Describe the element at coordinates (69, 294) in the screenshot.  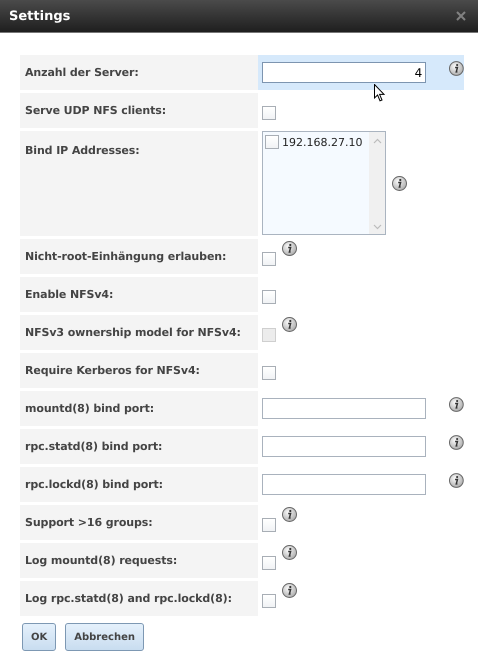
I see `field-label: Enable NFSv4:` at that location.